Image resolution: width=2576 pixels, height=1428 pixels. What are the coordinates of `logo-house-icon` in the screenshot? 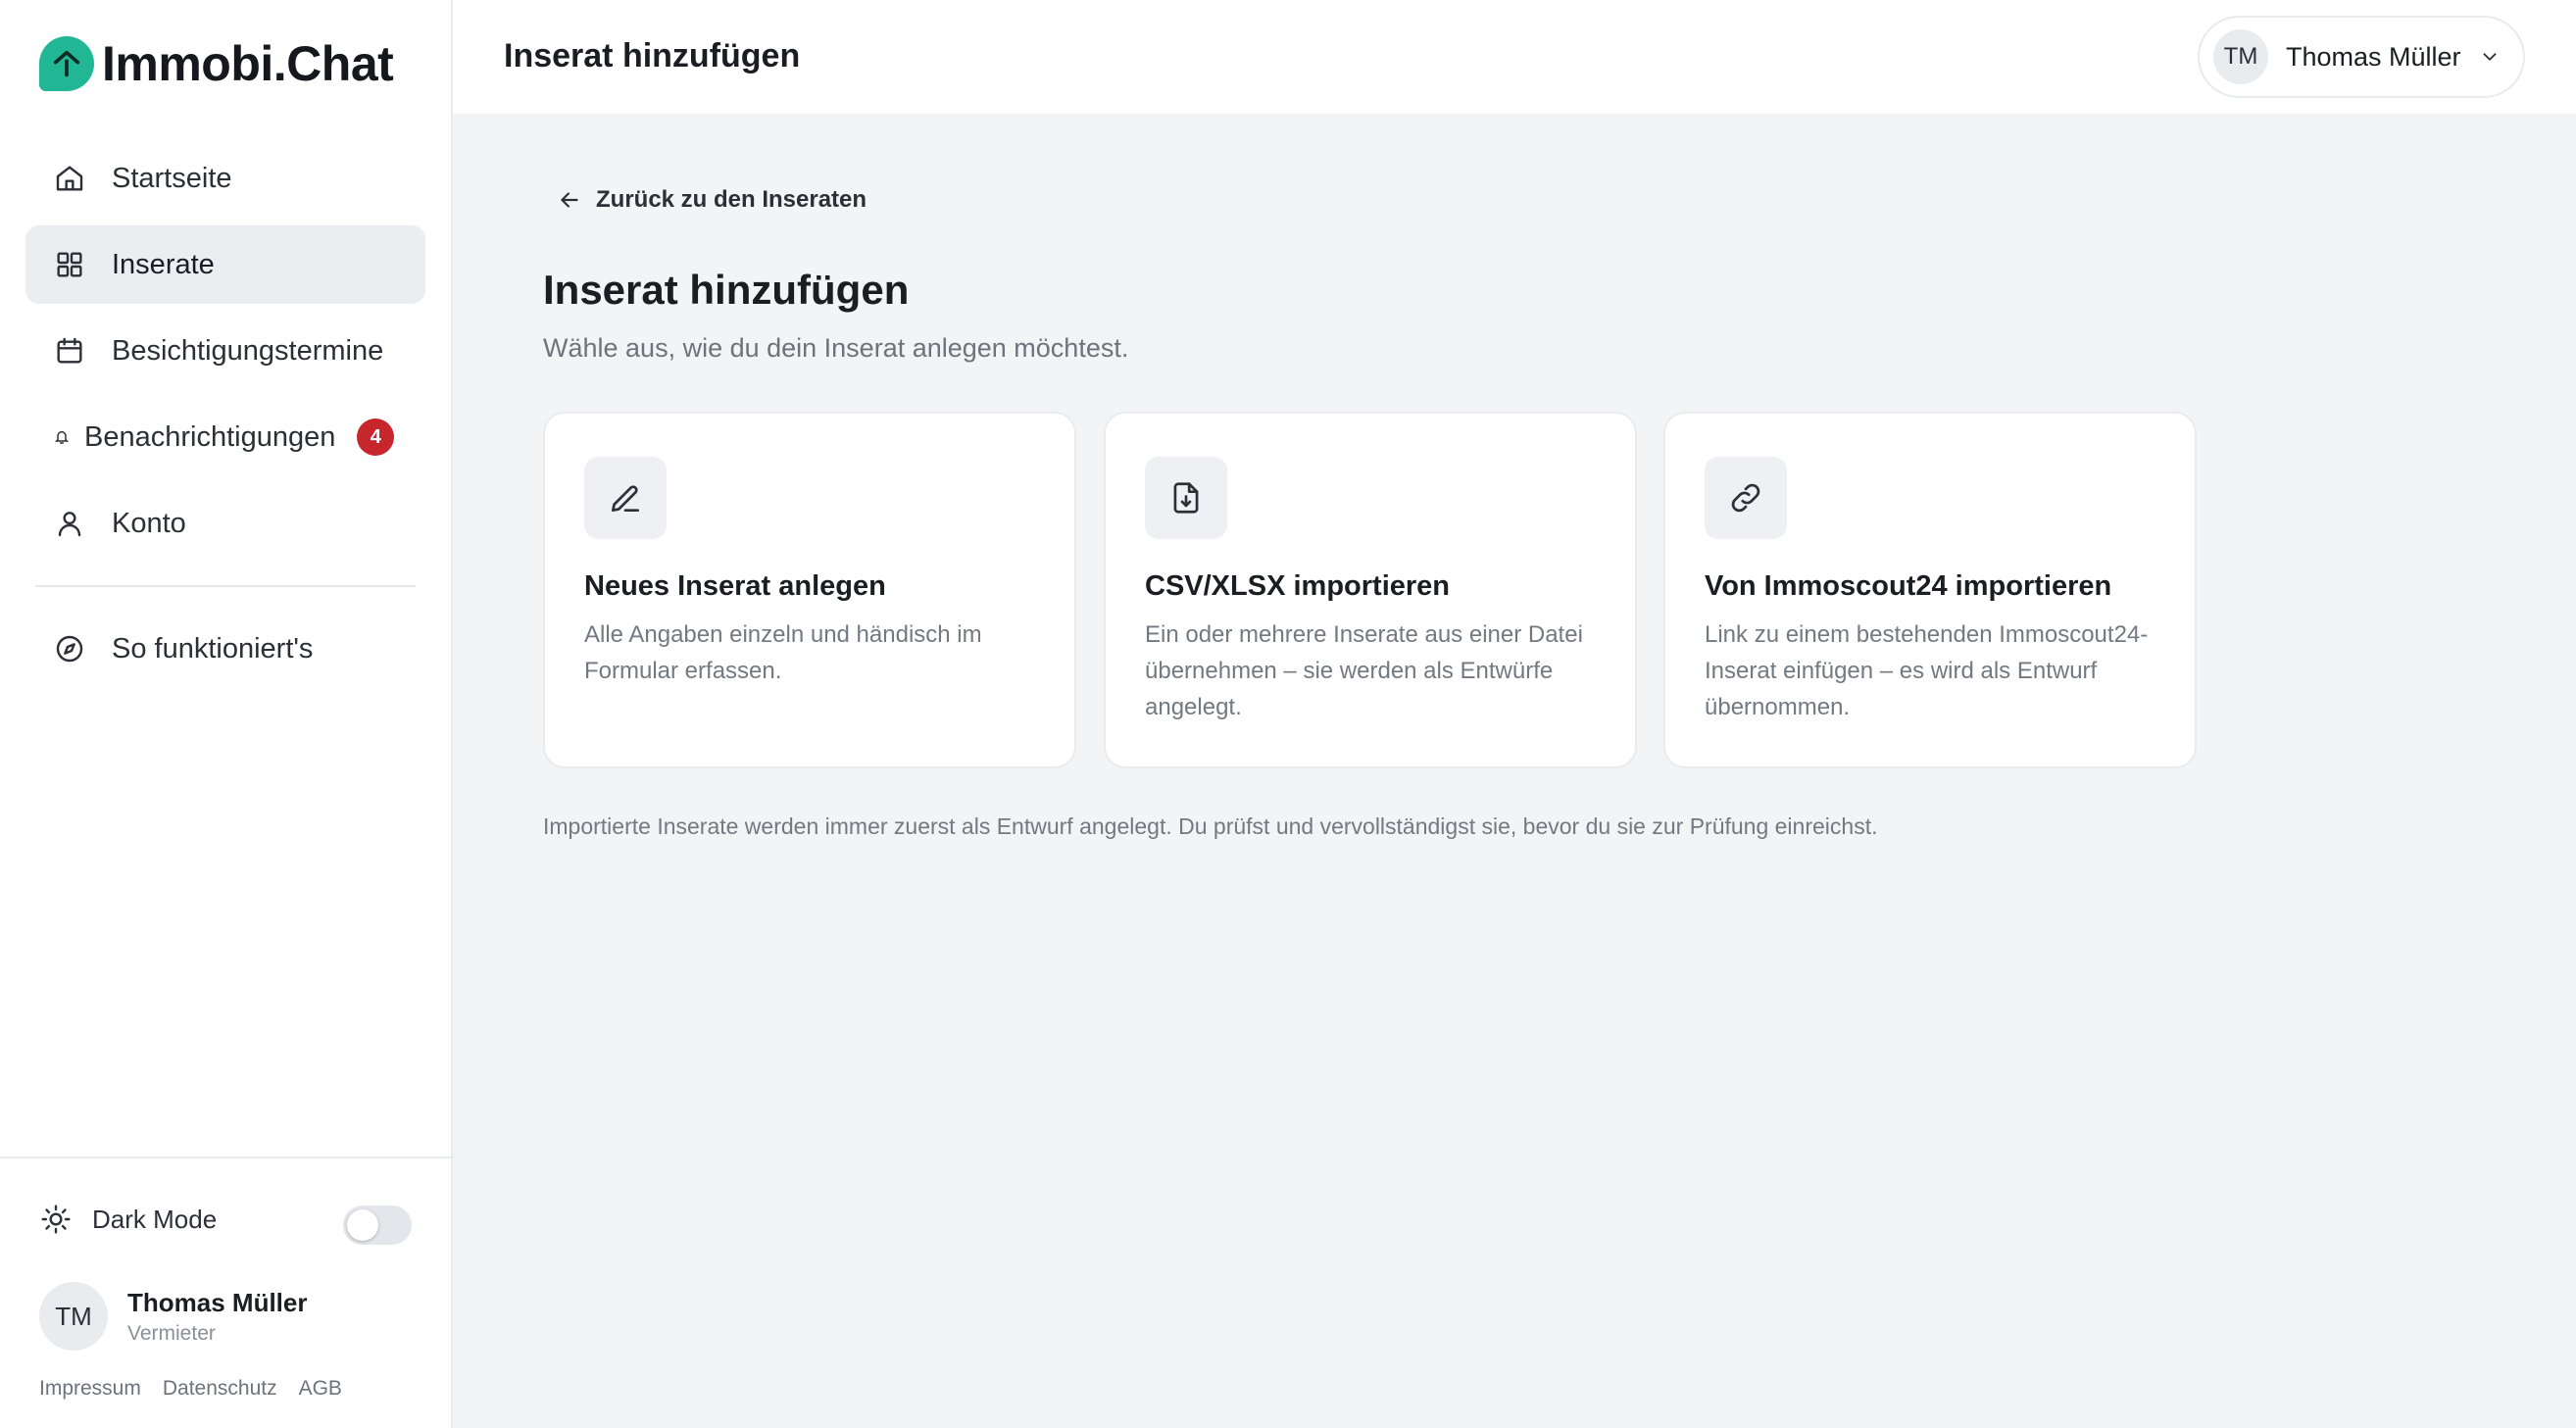 It's located at (66, 63).